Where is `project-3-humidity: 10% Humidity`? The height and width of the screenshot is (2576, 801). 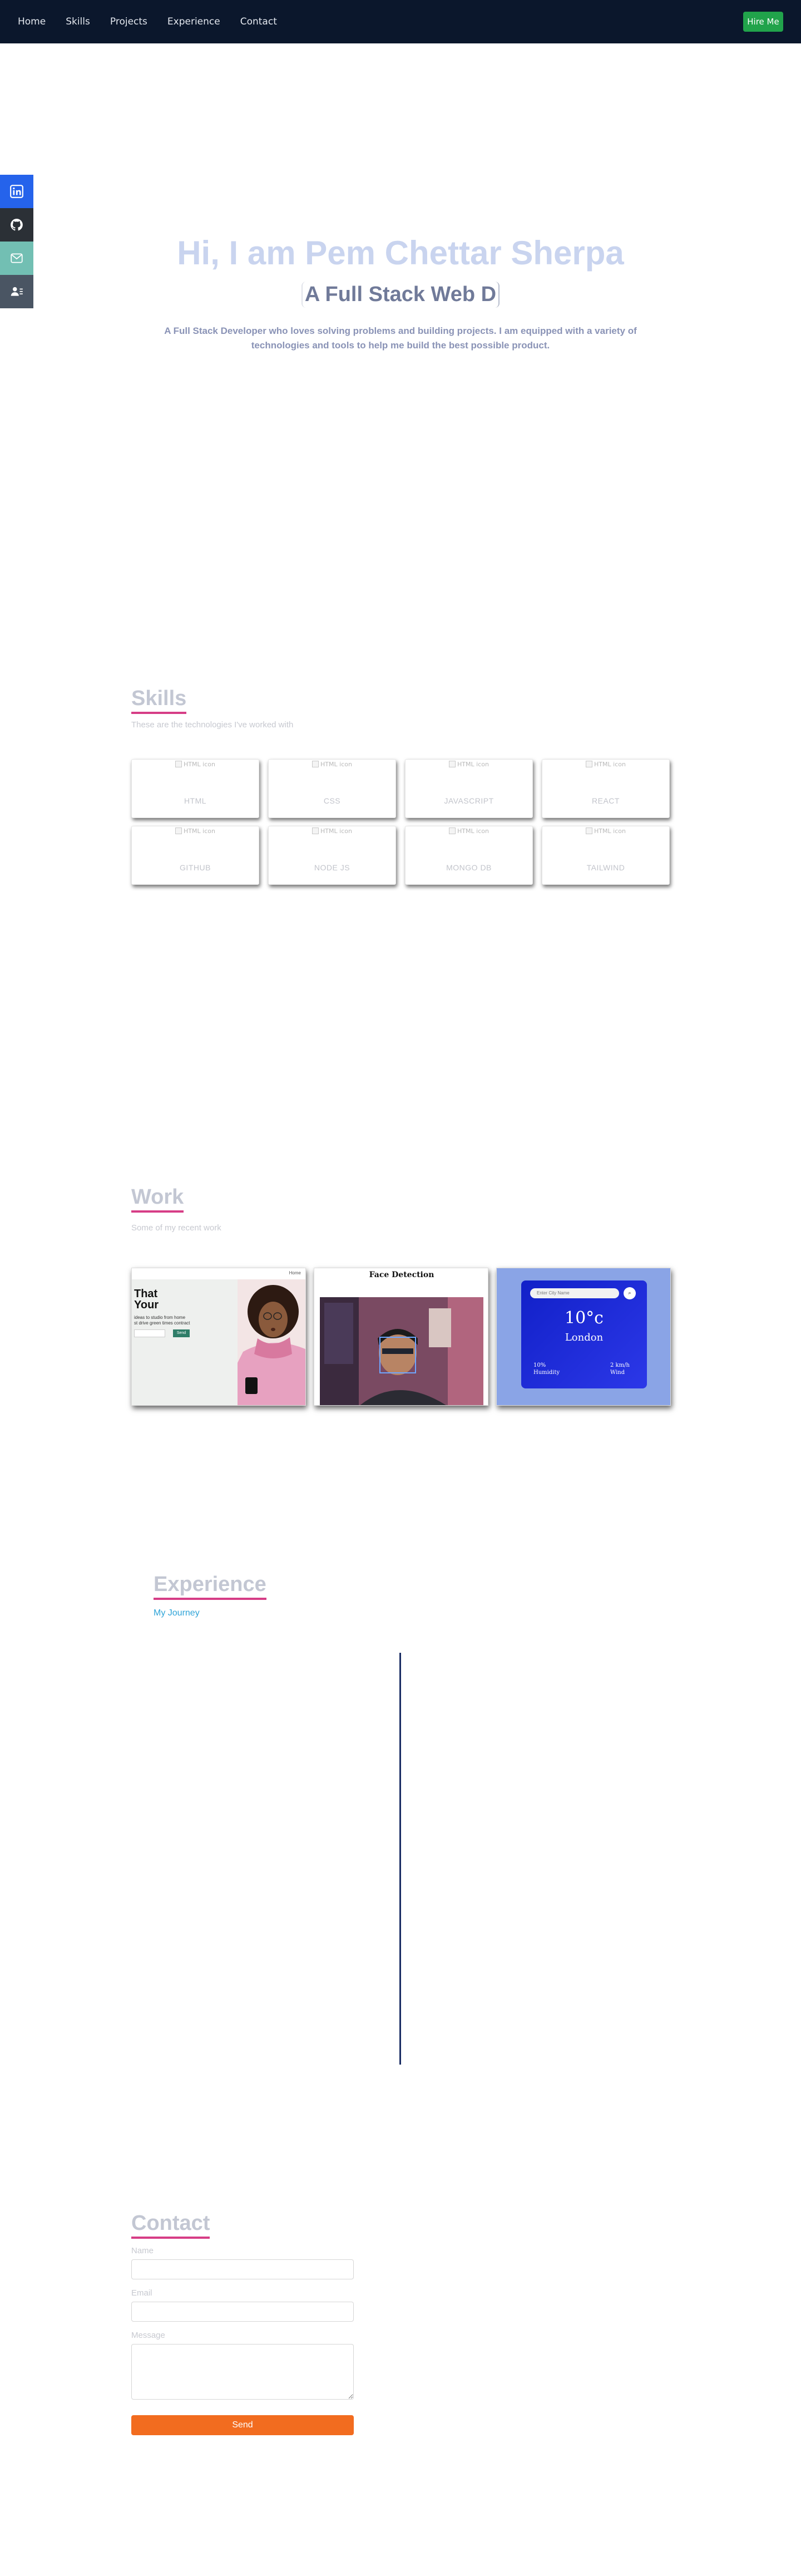 project-3-humidity: 10% Humidity is located at coordinates (546, 1369).